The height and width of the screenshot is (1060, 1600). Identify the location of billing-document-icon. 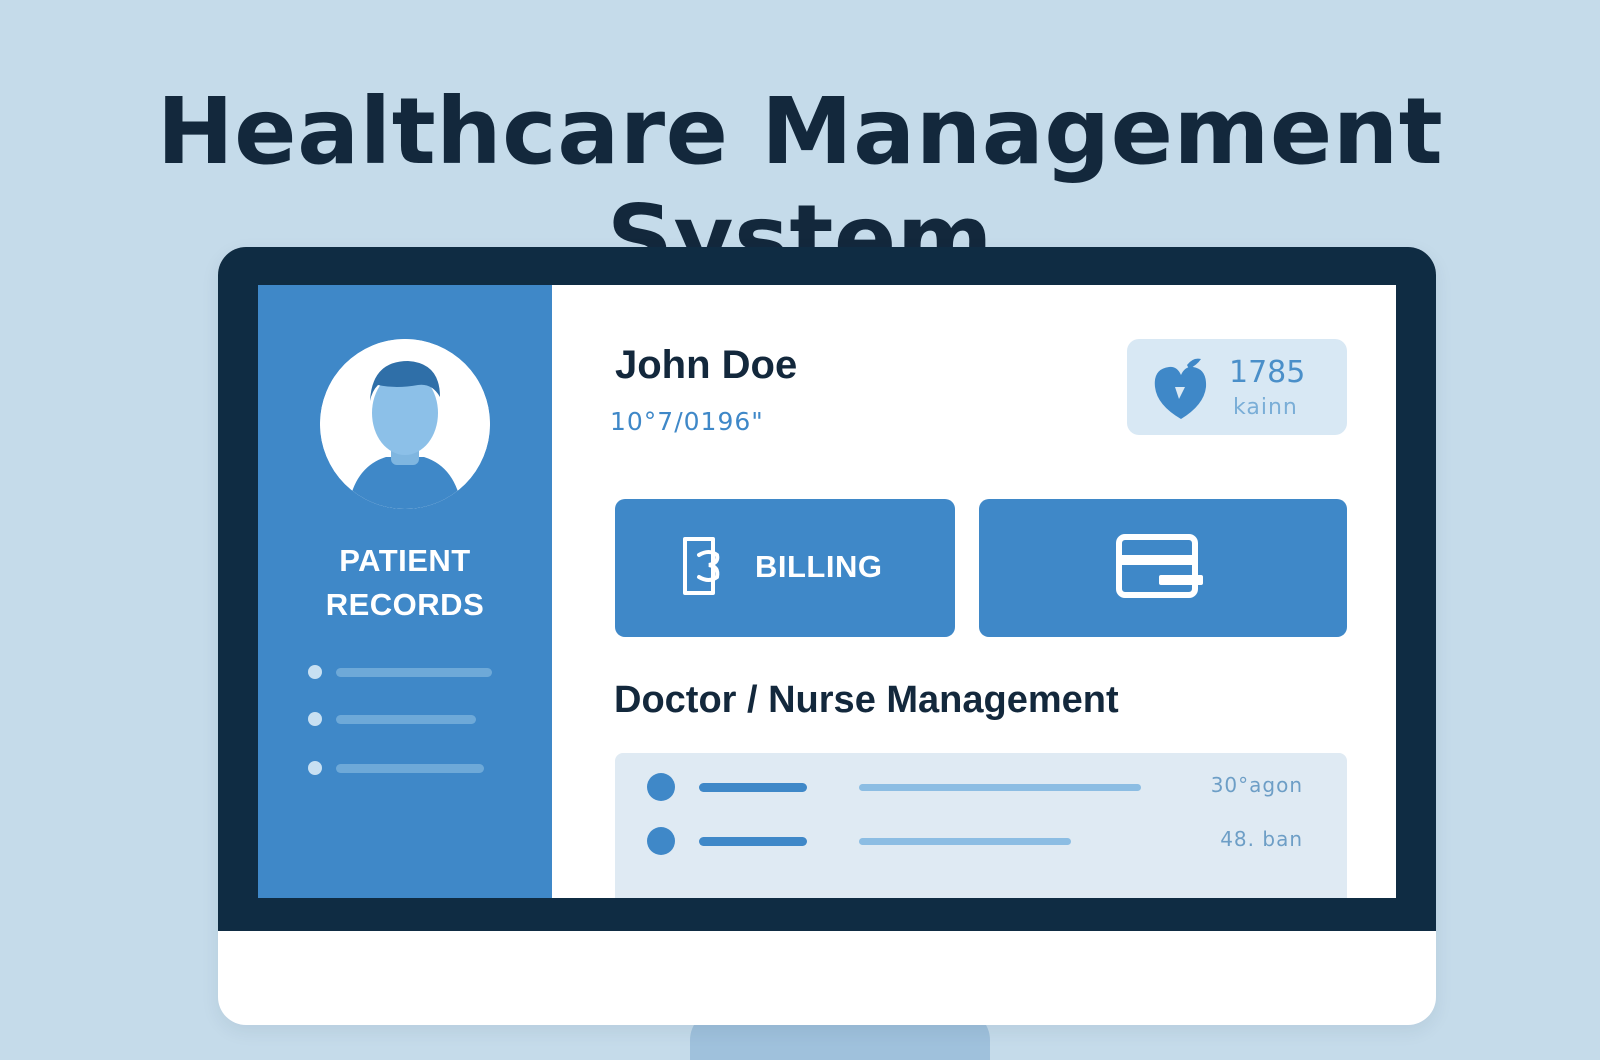
(701, 566).